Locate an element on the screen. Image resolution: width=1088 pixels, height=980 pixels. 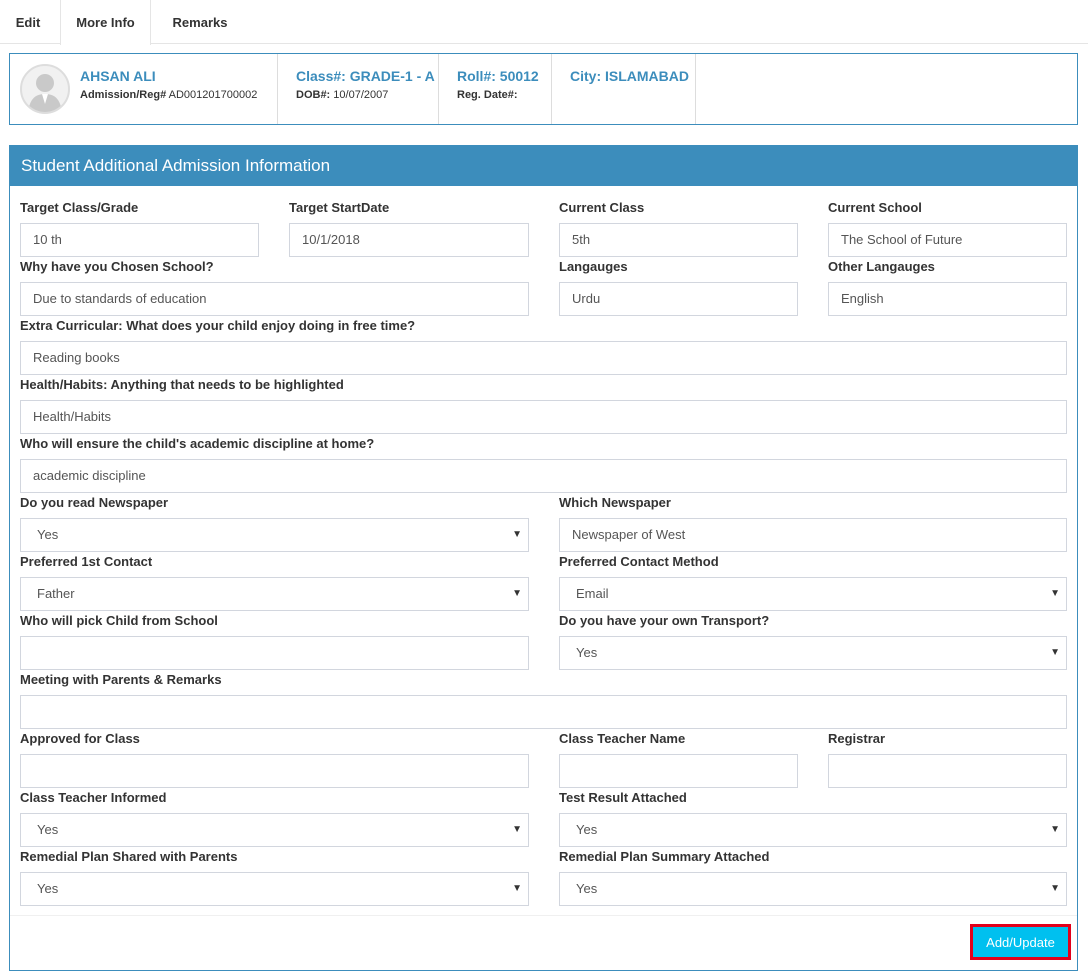
languages-input: Urdu is located at coordinates (678, 299).